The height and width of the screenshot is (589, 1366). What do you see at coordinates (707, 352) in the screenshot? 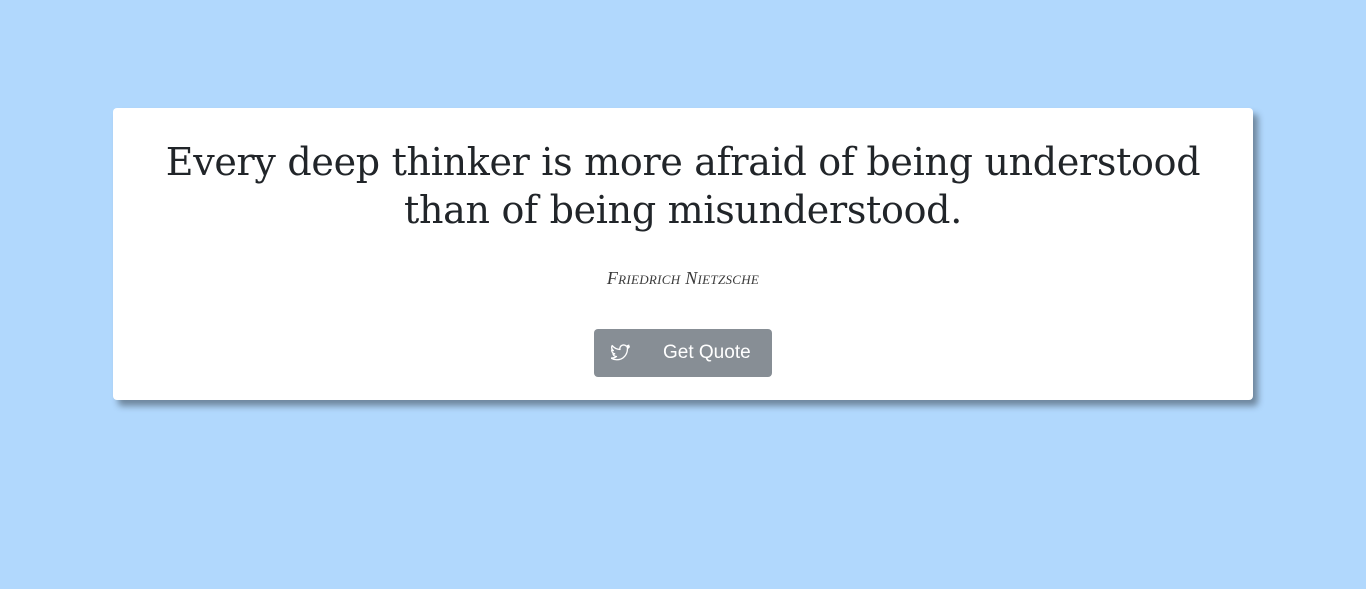
I see `get-quote-label: Get Quote` at bounding box center [707, 352].